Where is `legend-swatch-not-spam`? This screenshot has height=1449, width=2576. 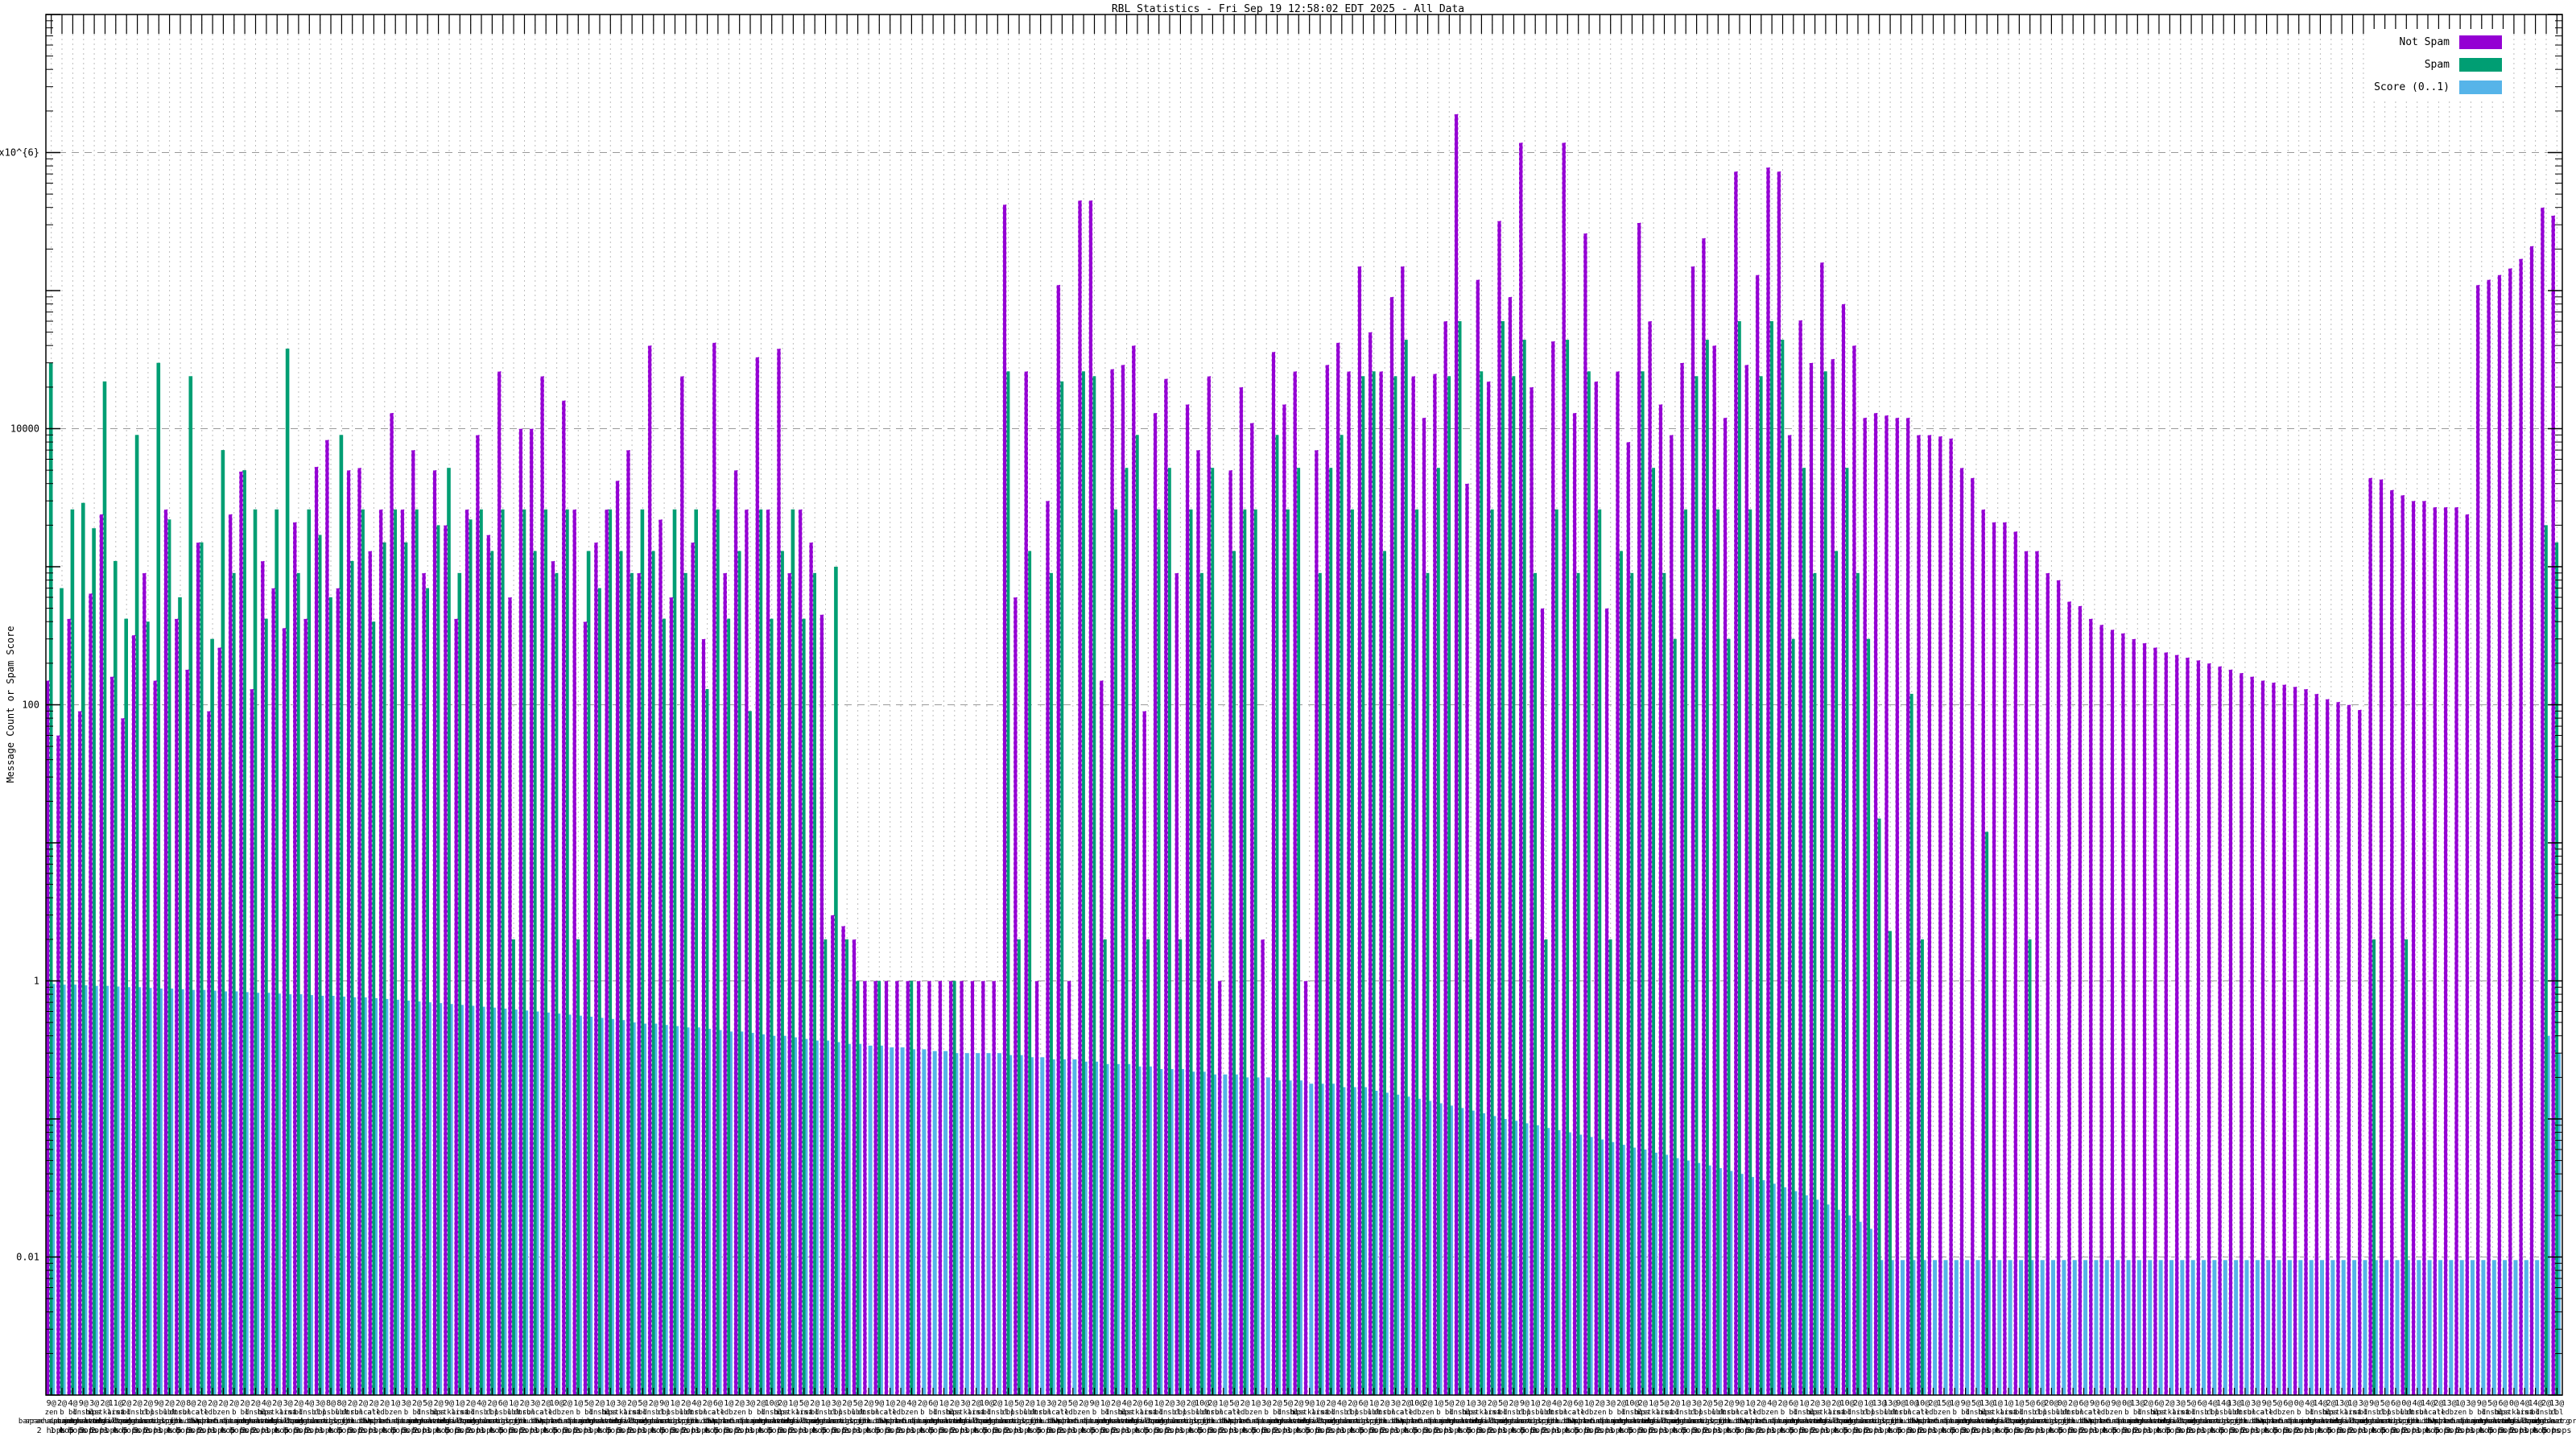 legend-swatch-not-spam is located at coordinates (2480, 42).